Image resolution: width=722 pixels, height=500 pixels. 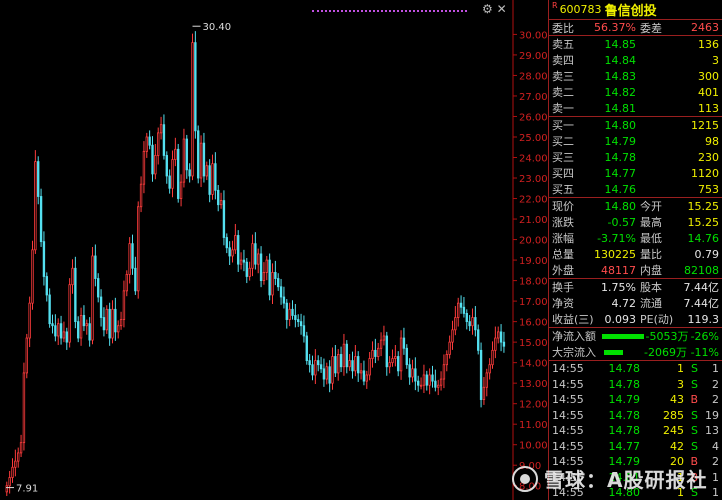 I want to click on stat-value: 1.75%, so click(x=618, y=287).